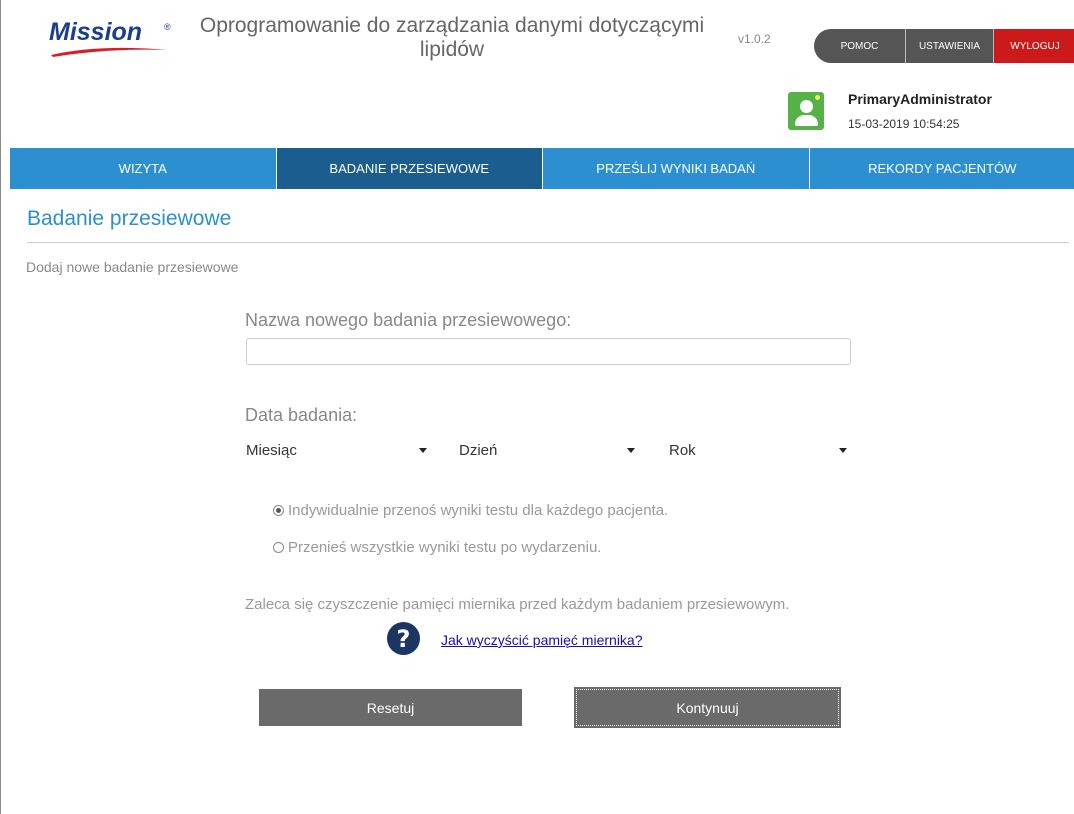 The image size is (1074, 814). Describe the element at coordinates (860, 46) in the screenshot. I see `help-button: POMOC` at that location.